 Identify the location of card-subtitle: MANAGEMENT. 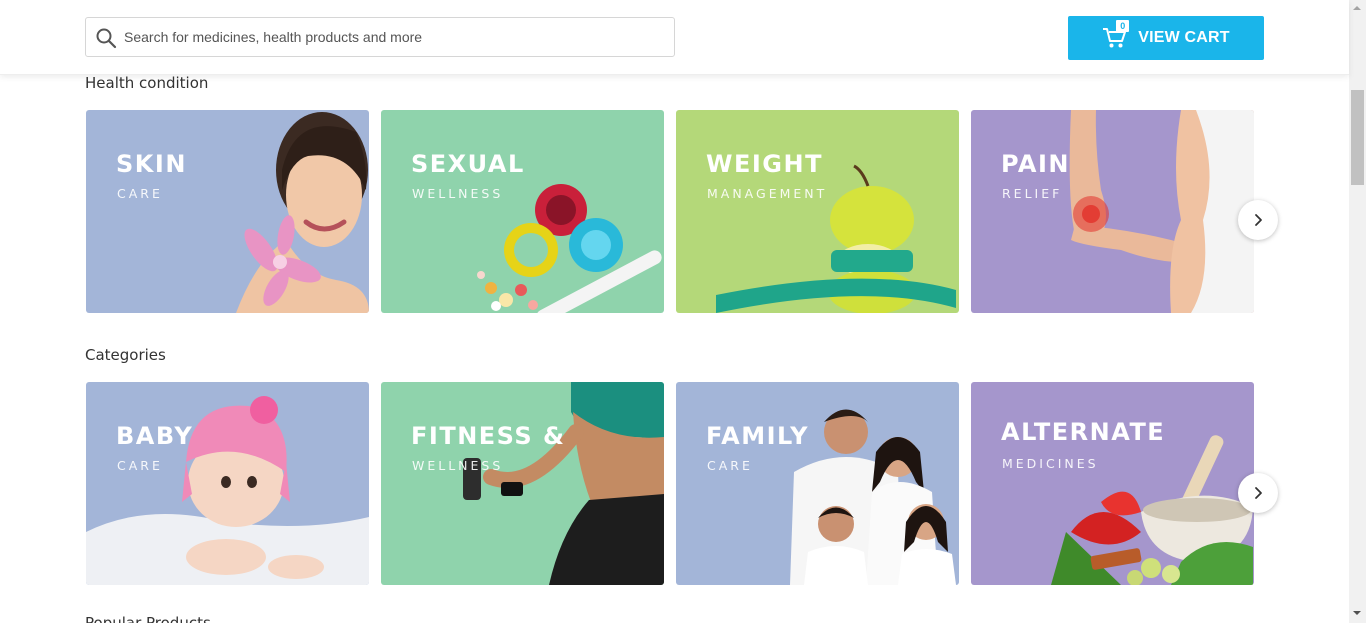
(767, 193).